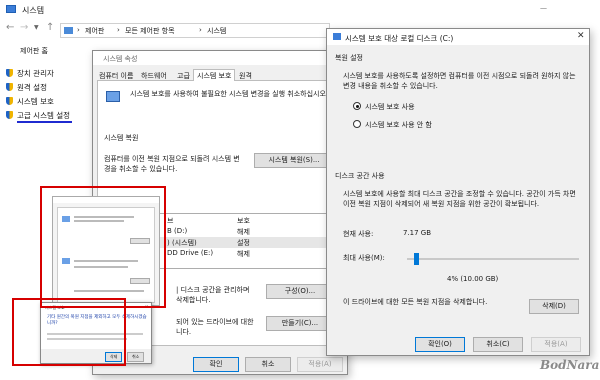 Image resolution: width=600 pixels, height=380 pixels. I want to click on drive-status: 설정, so click(243, 243).